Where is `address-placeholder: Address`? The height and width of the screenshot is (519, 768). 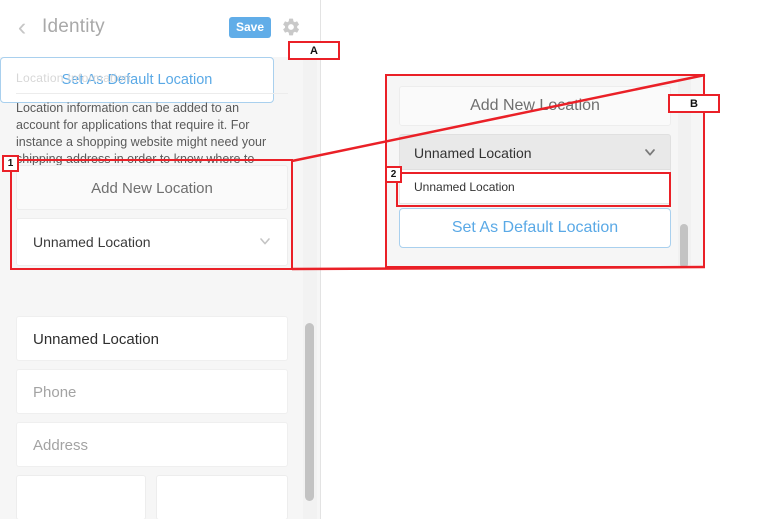
address-placeholder: Address is located at coordinates (61, 445).